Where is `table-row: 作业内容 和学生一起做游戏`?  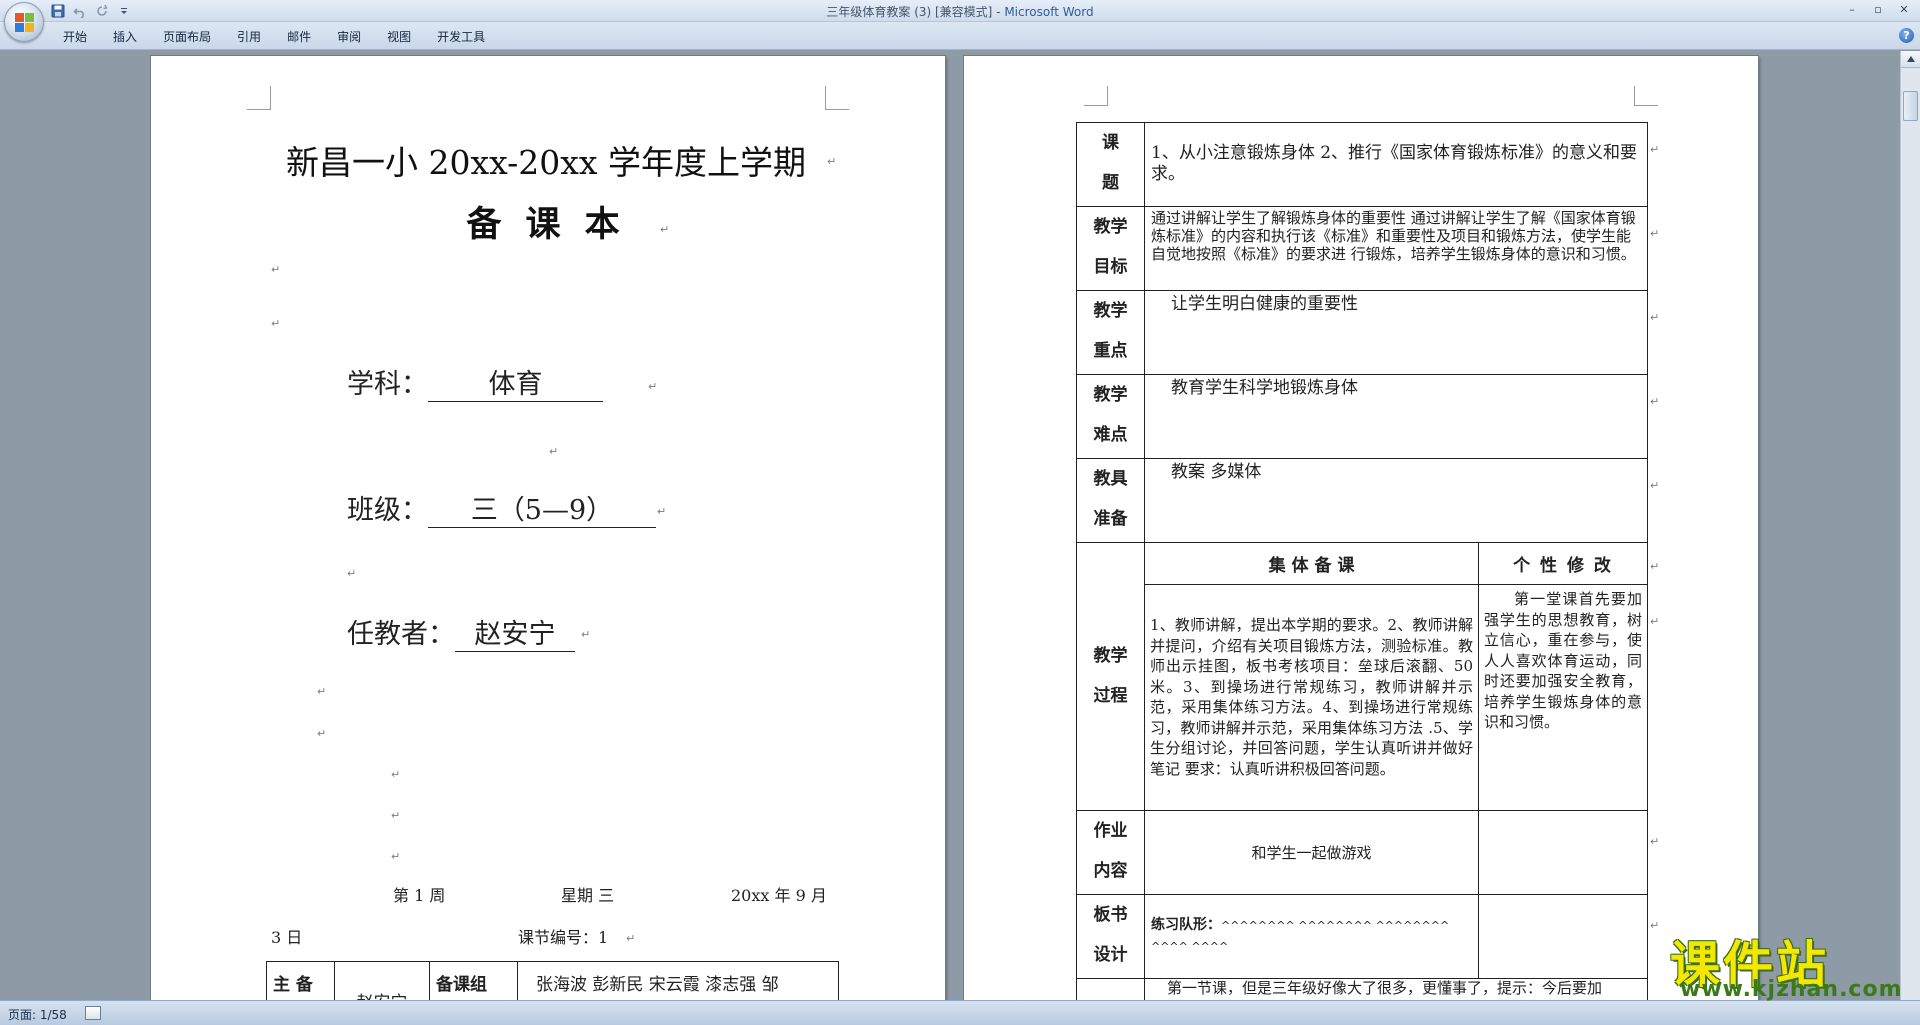 table-row: 作业内容 和学生一起做游戏 is located at coordinates (1362, 852).